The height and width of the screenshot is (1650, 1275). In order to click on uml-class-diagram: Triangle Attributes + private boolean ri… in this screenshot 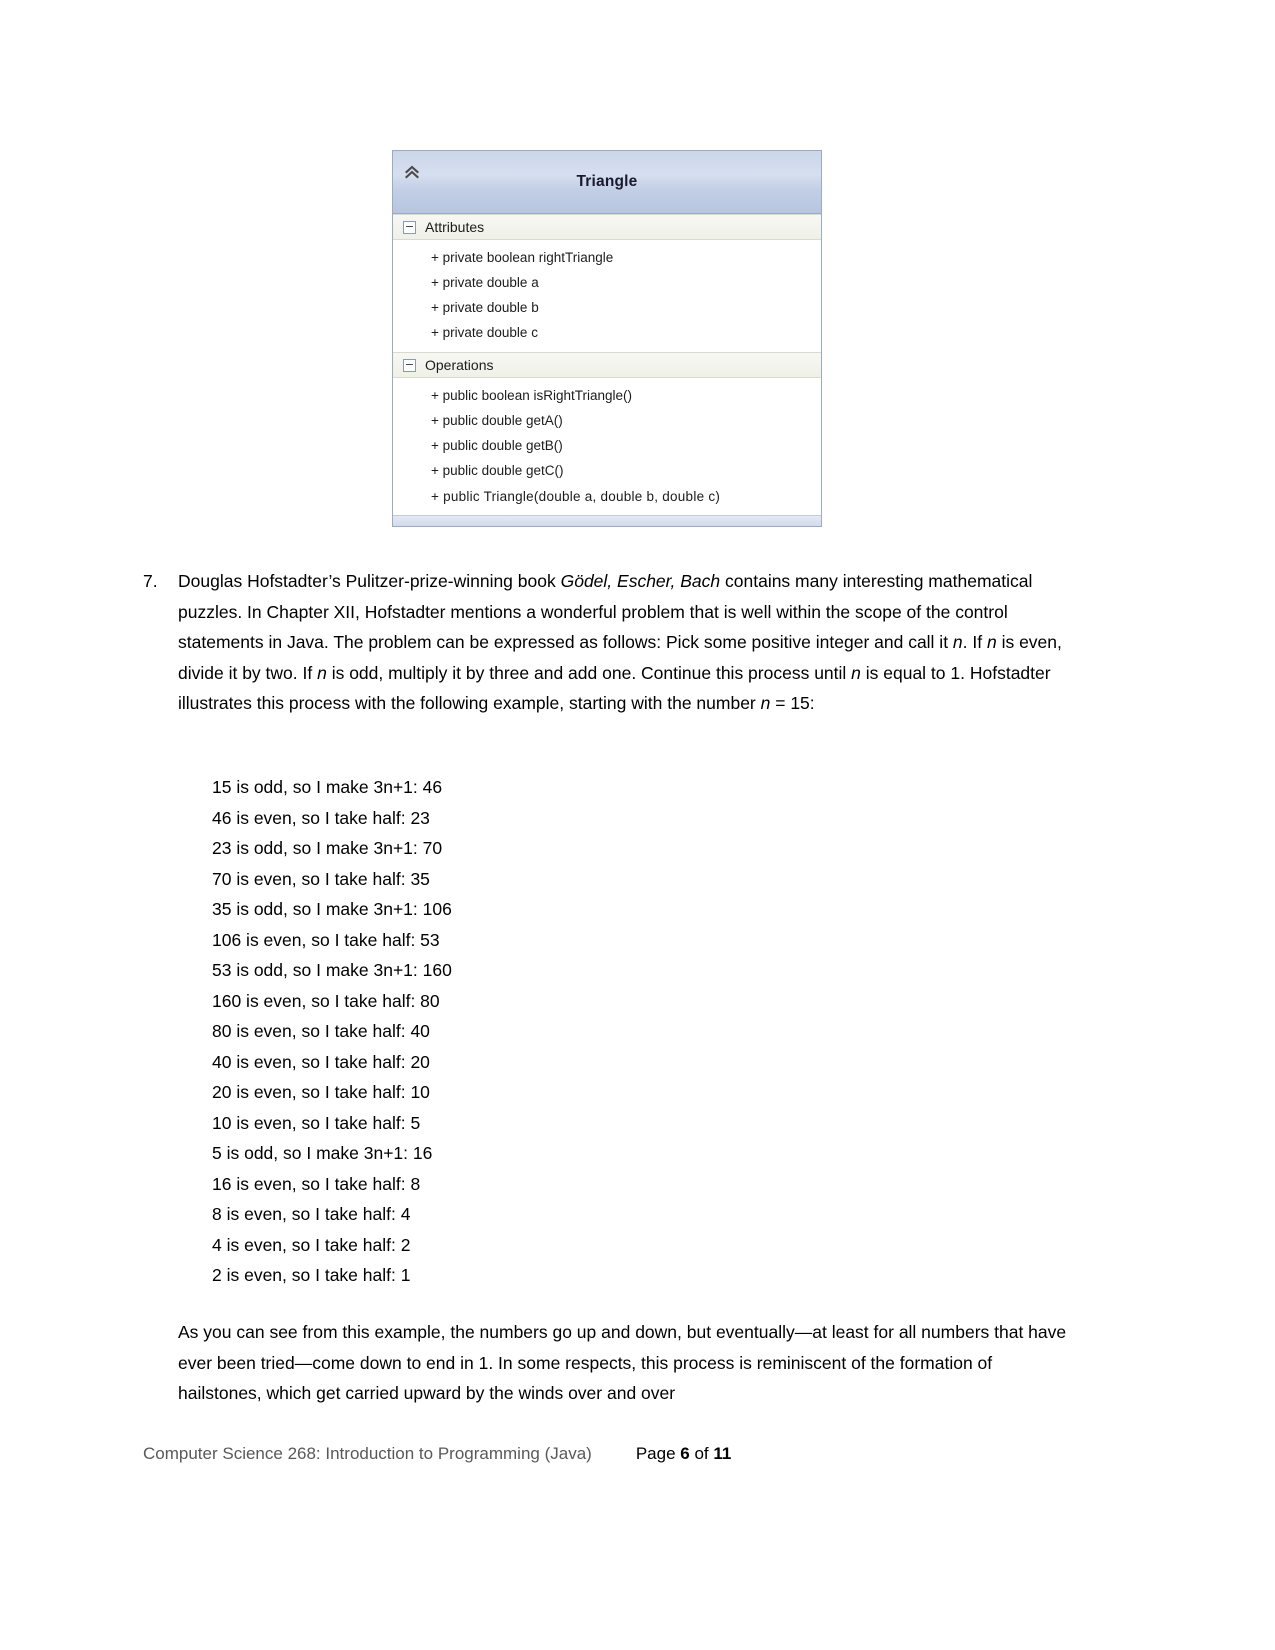, I will do `click(607, 339)`.